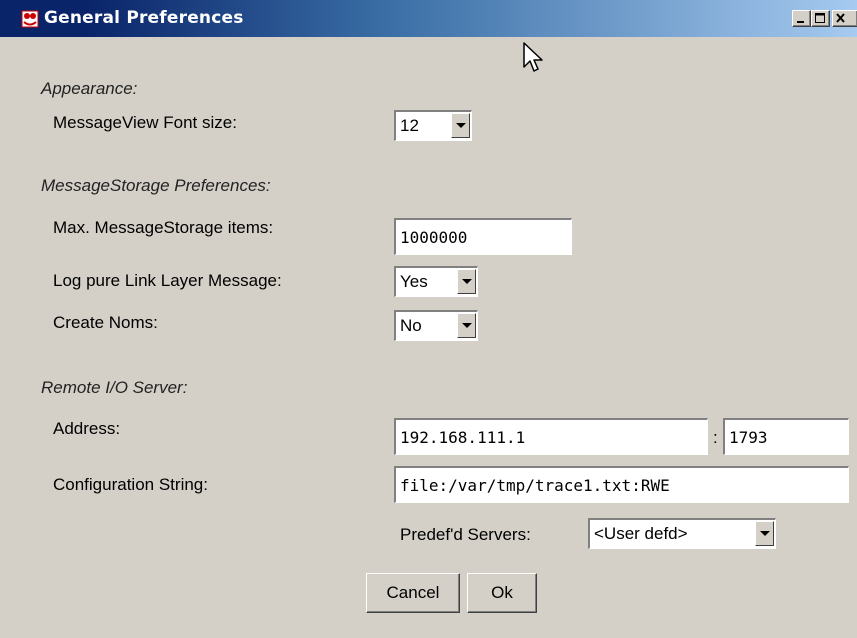  I want to click on create-noms-select: No, so click(436, 325).